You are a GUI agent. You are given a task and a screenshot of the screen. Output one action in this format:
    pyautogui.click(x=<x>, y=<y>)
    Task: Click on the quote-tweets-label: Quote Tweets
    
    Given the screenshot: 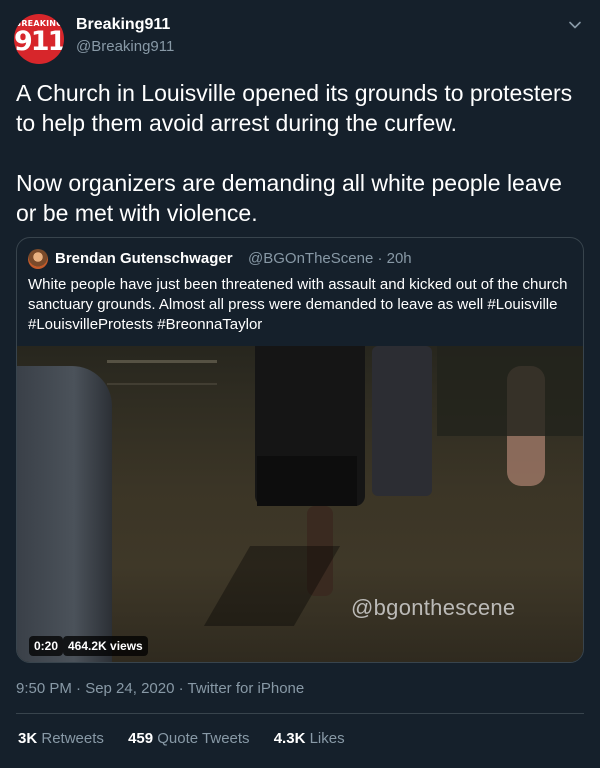 What is the action you would take?
    pyautogui.click(x=203, y=738)
    